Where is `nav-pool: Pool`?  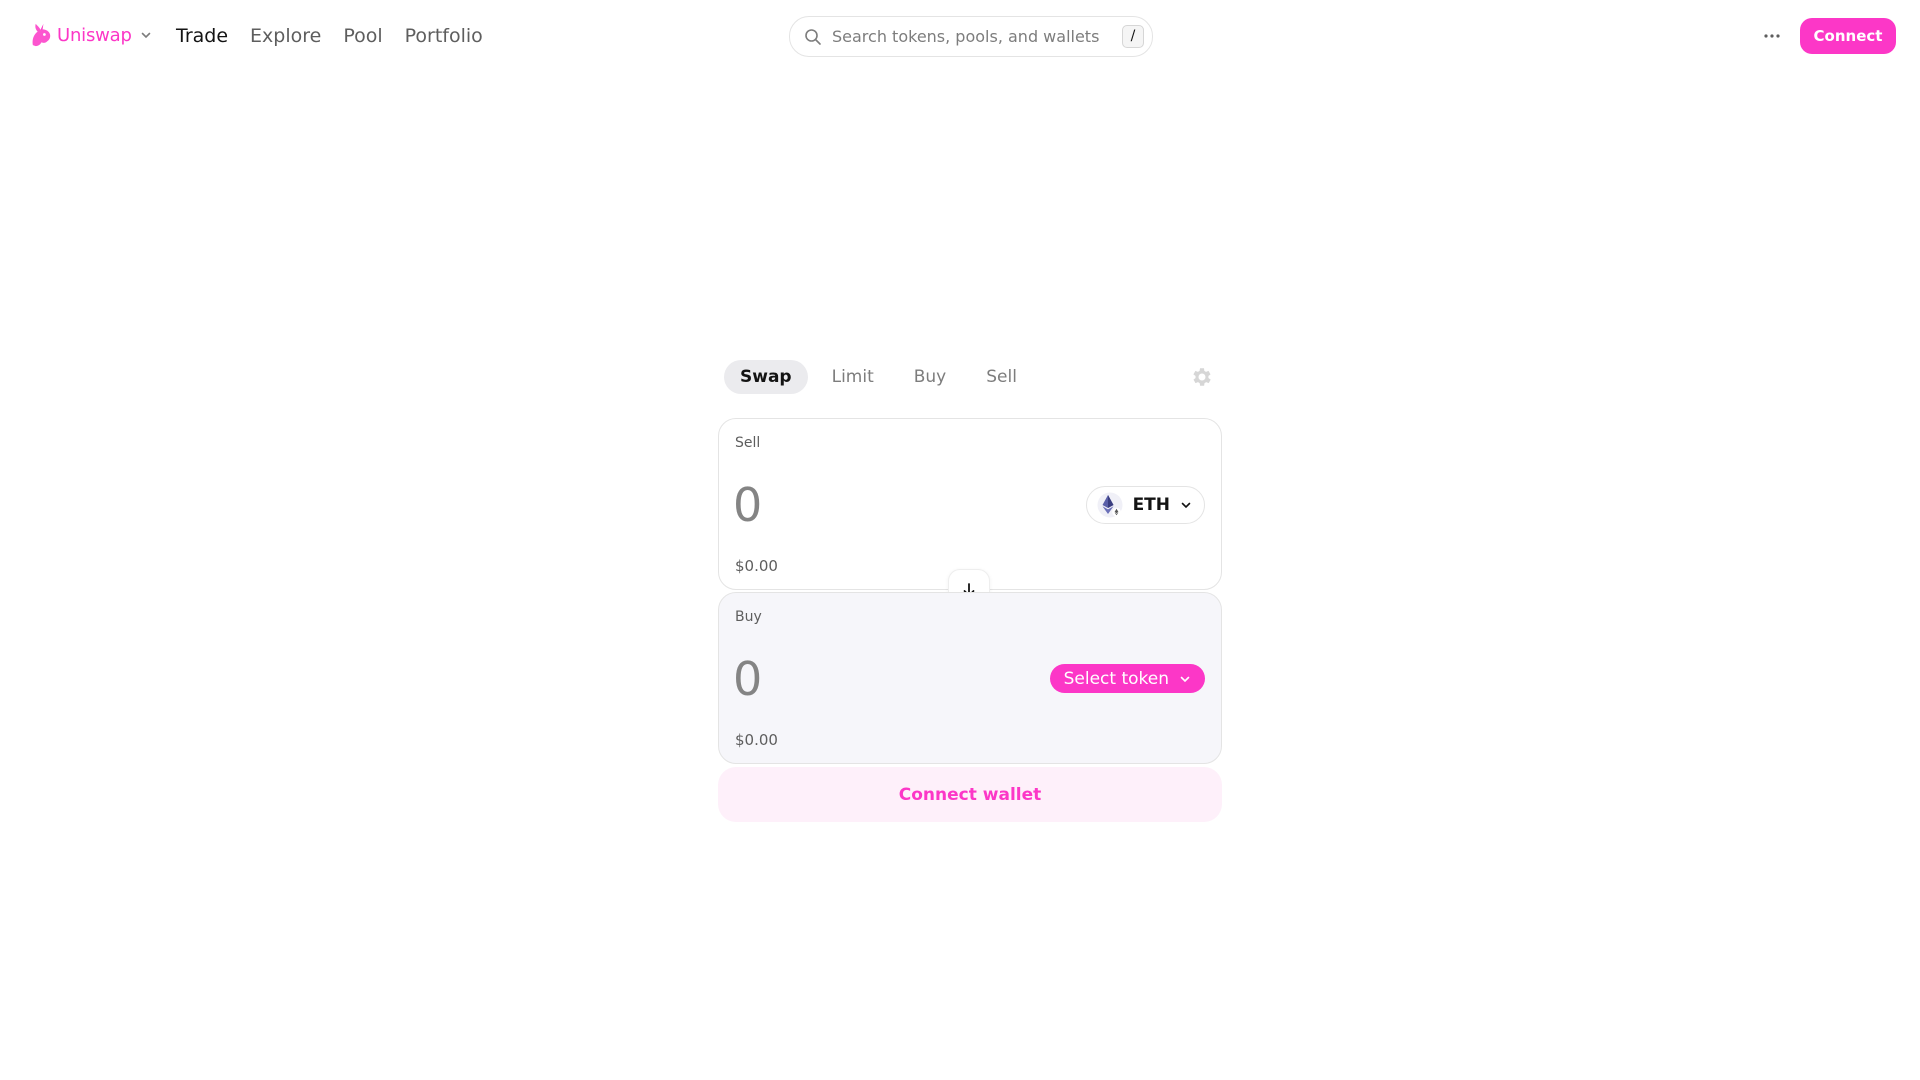
nav-pool: Pool is located at coordinates (362, 36).